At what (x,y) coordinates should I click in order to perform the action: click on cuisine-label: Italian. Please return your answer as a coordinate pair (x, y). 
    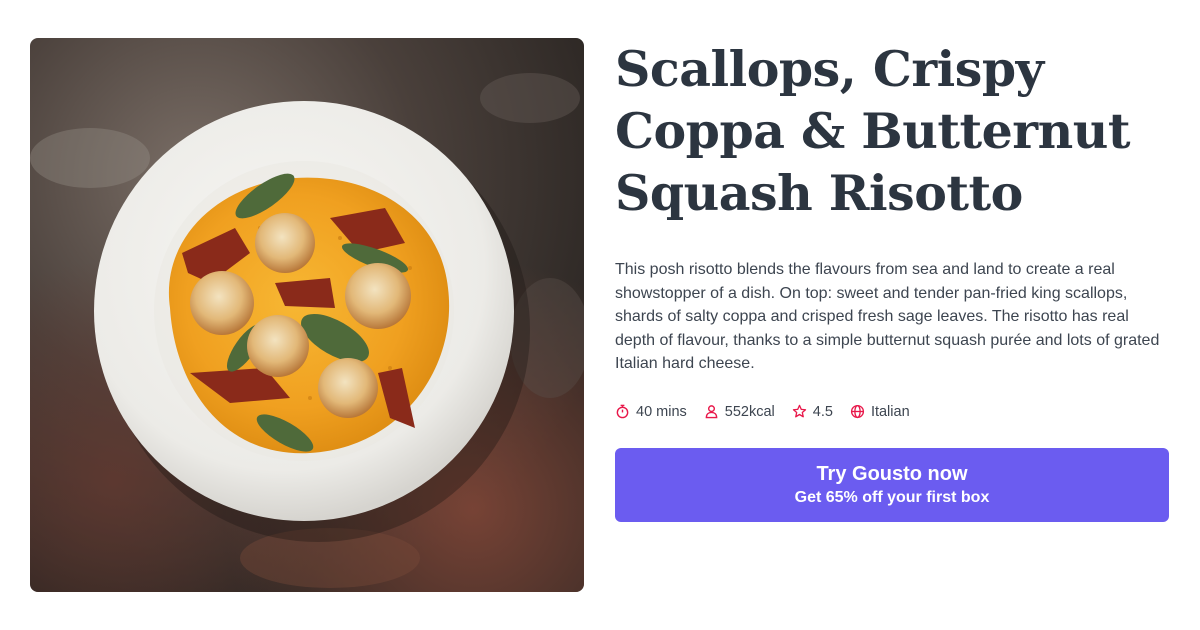
    Looking at the image, I should click on (890, 411).